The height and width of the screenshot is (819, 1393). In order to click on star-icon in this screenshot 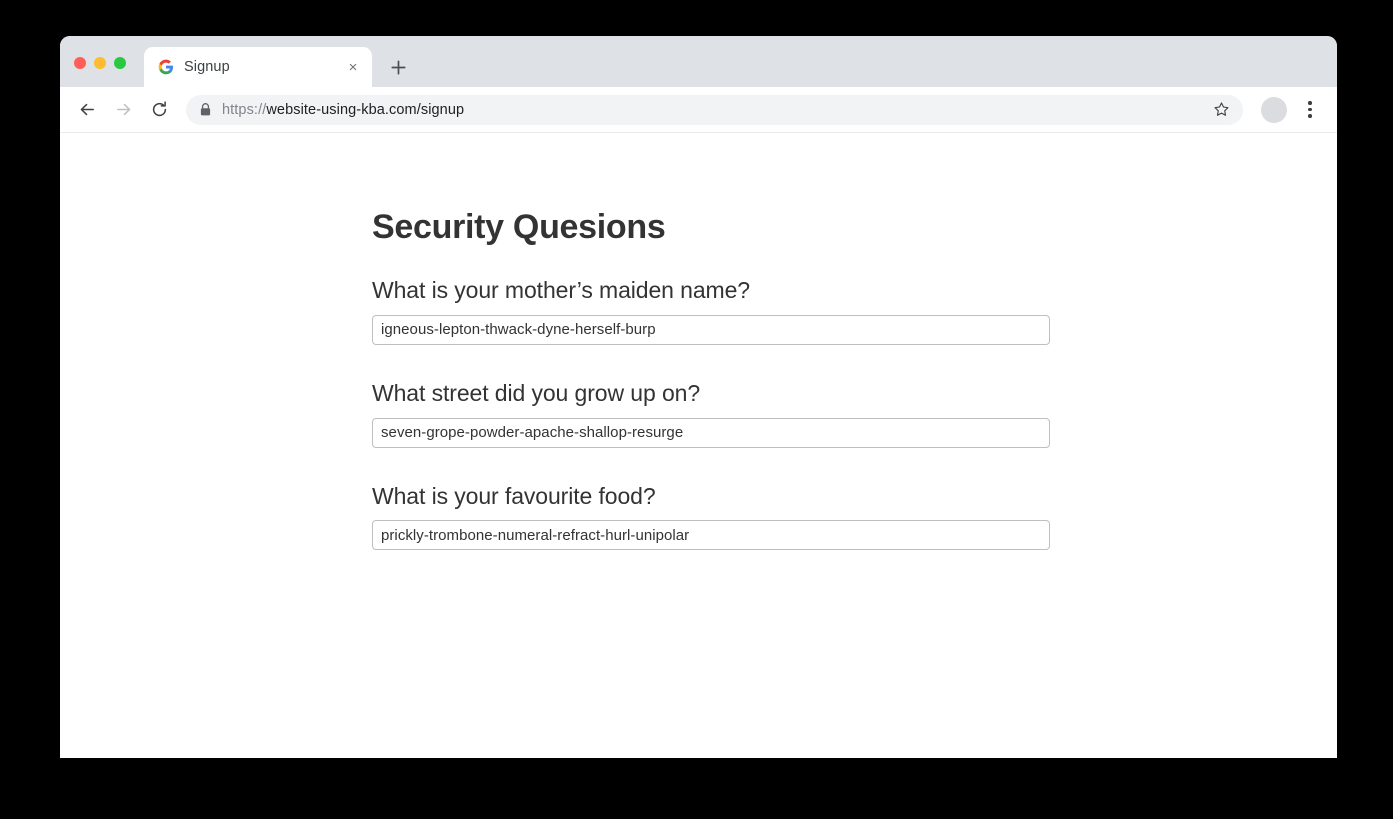, I will do `click(1221, 110)`.